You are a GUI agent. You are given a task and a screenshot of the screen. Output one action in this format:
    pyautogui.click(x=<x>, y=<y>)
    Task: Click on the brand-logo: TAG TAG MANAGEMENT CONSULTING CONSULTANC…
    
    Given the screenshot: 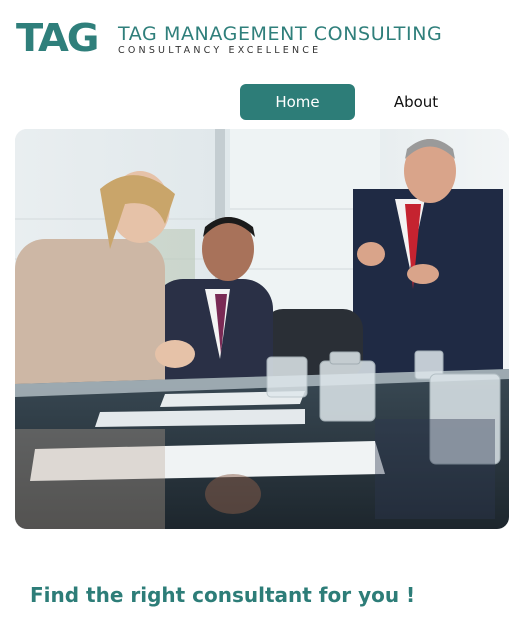 What is the action you would take?
    pyautogui.click(x=229, y=39)
    